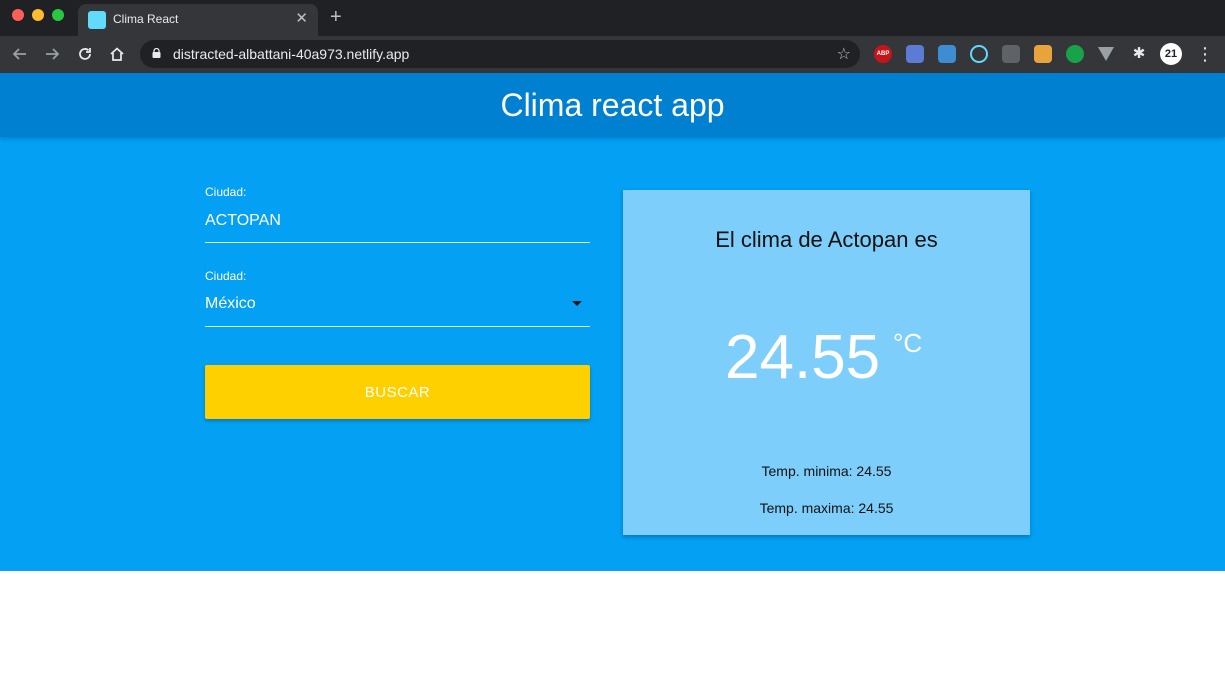  I want to click on window-minimize-button, so click(38, 15).